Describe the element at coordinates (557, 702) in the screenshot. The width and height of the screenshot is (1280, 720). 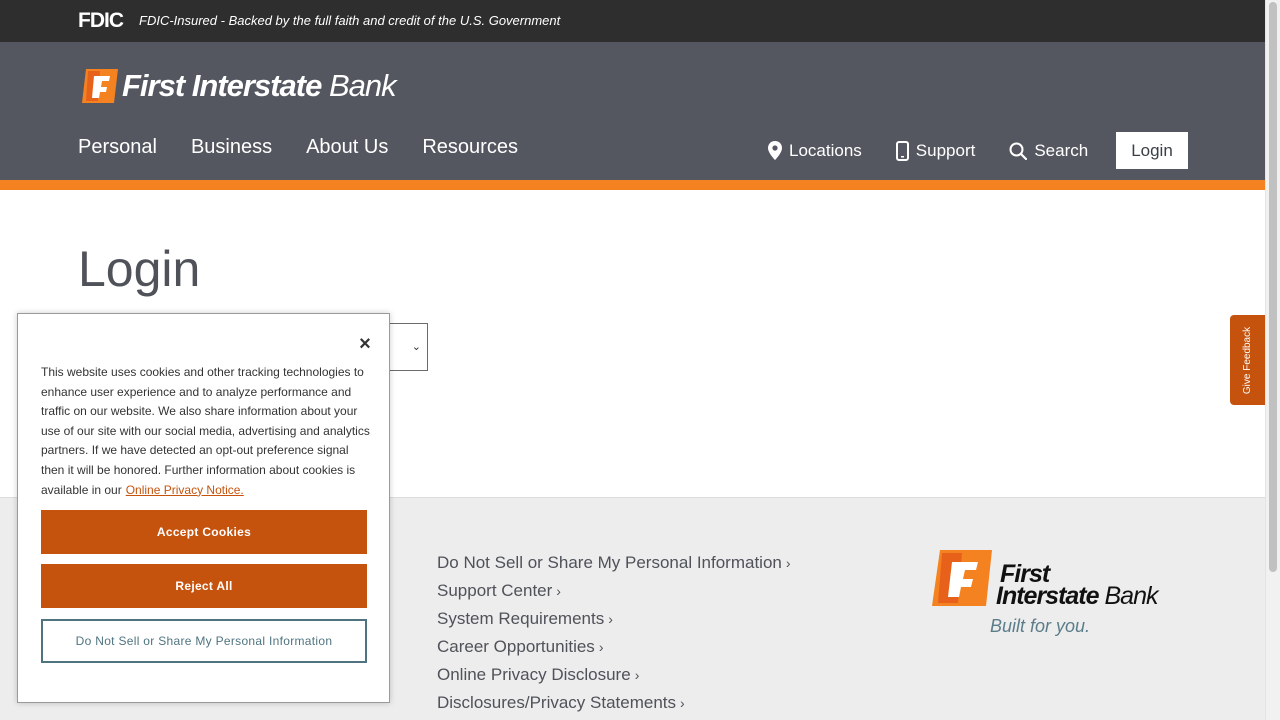
I see `footer-link-label: Disclosures/Privacy Statements` at that location.